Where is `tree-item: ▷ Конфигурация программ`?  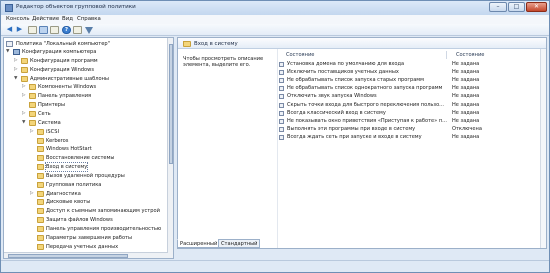 tree-item: ▷ Конфигурация программ is located at coordinates (86, 61).